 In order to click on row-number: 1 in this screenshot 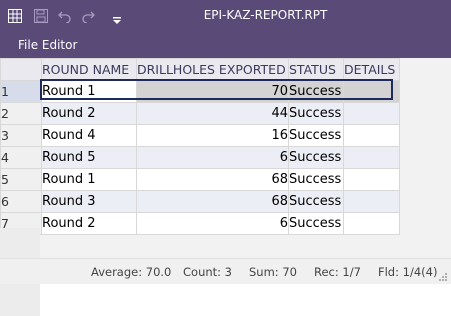, I will do `click(21, 91)`.